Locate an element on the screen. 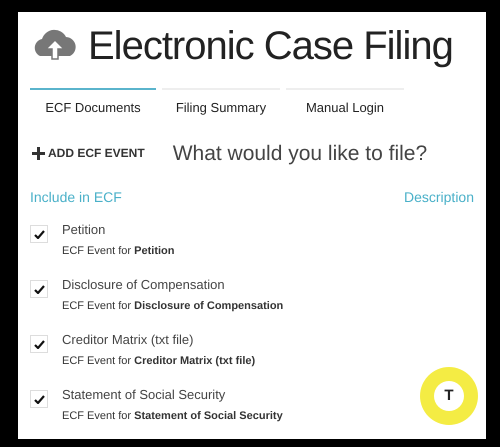  event-name: Disclosure of Compensation is located at coordinates (144, 285).